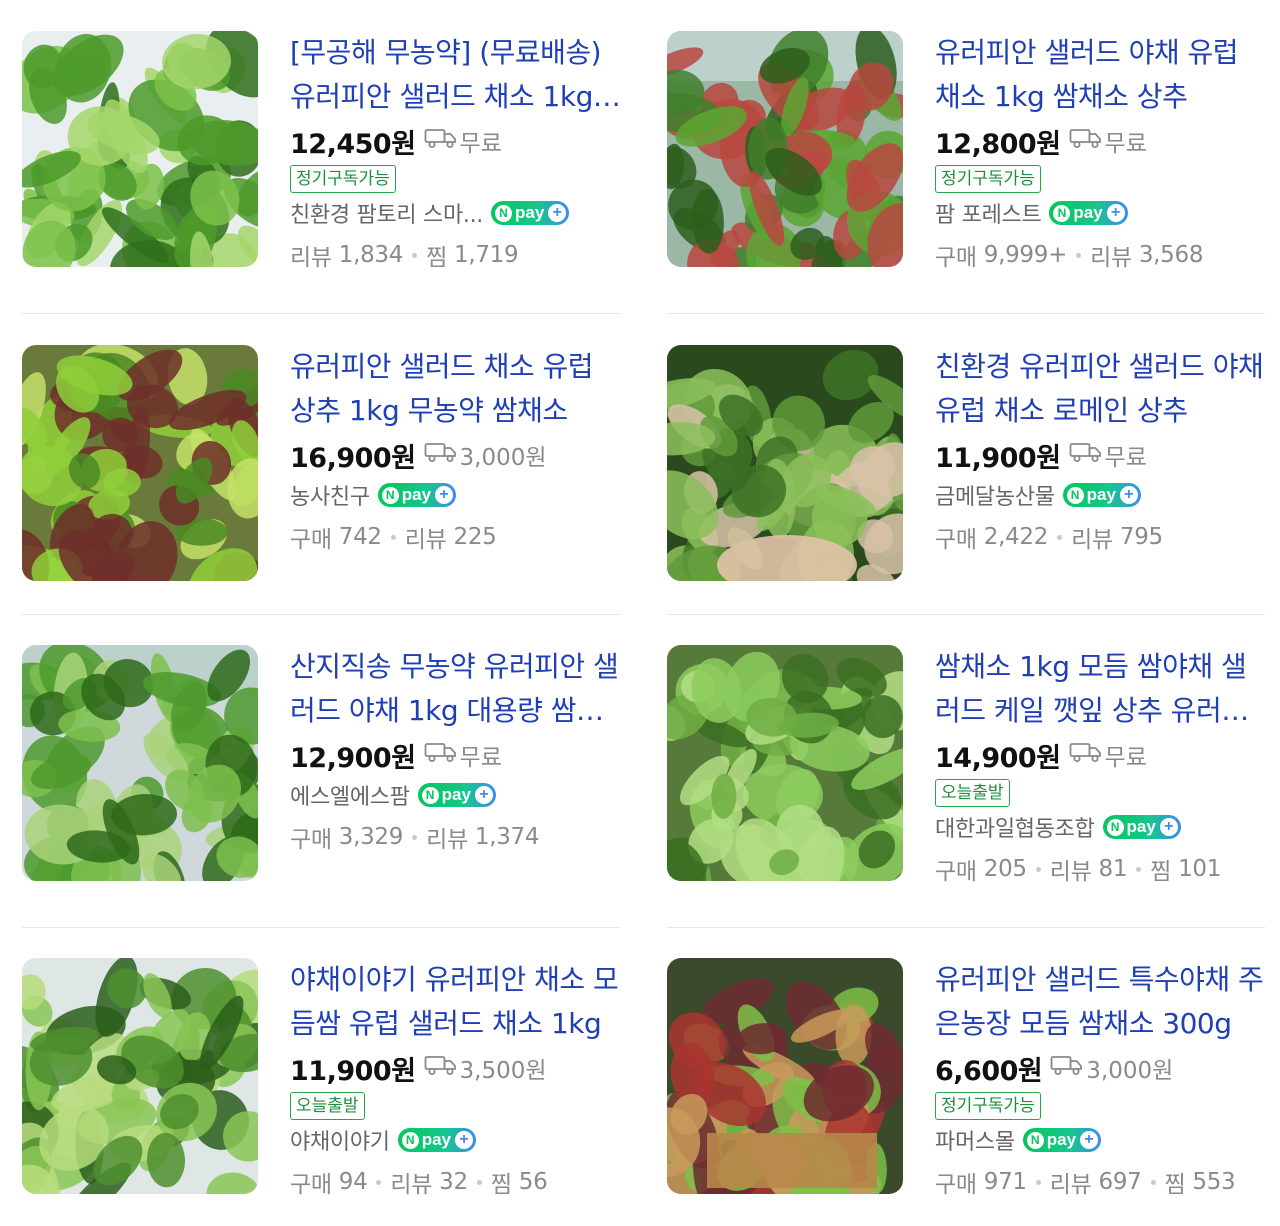 Image resolution: width=1280 pixels, height=1226 pixels. I want to click on stat-value: 1,374, so click(507, 837).